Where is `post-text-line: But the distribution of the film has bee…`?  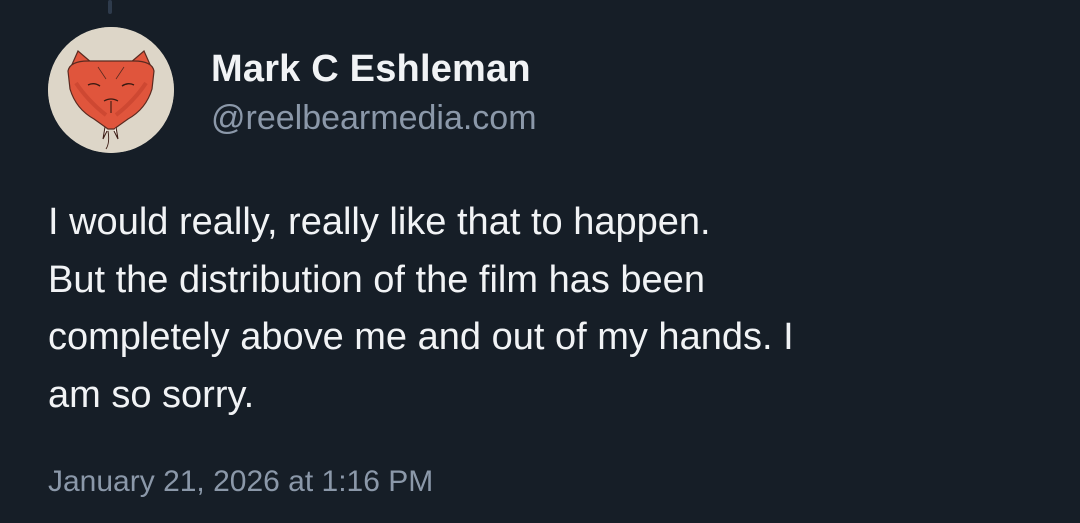 post-text-line: But the distribution of the film has bee… is located at coordinates (376, 279).